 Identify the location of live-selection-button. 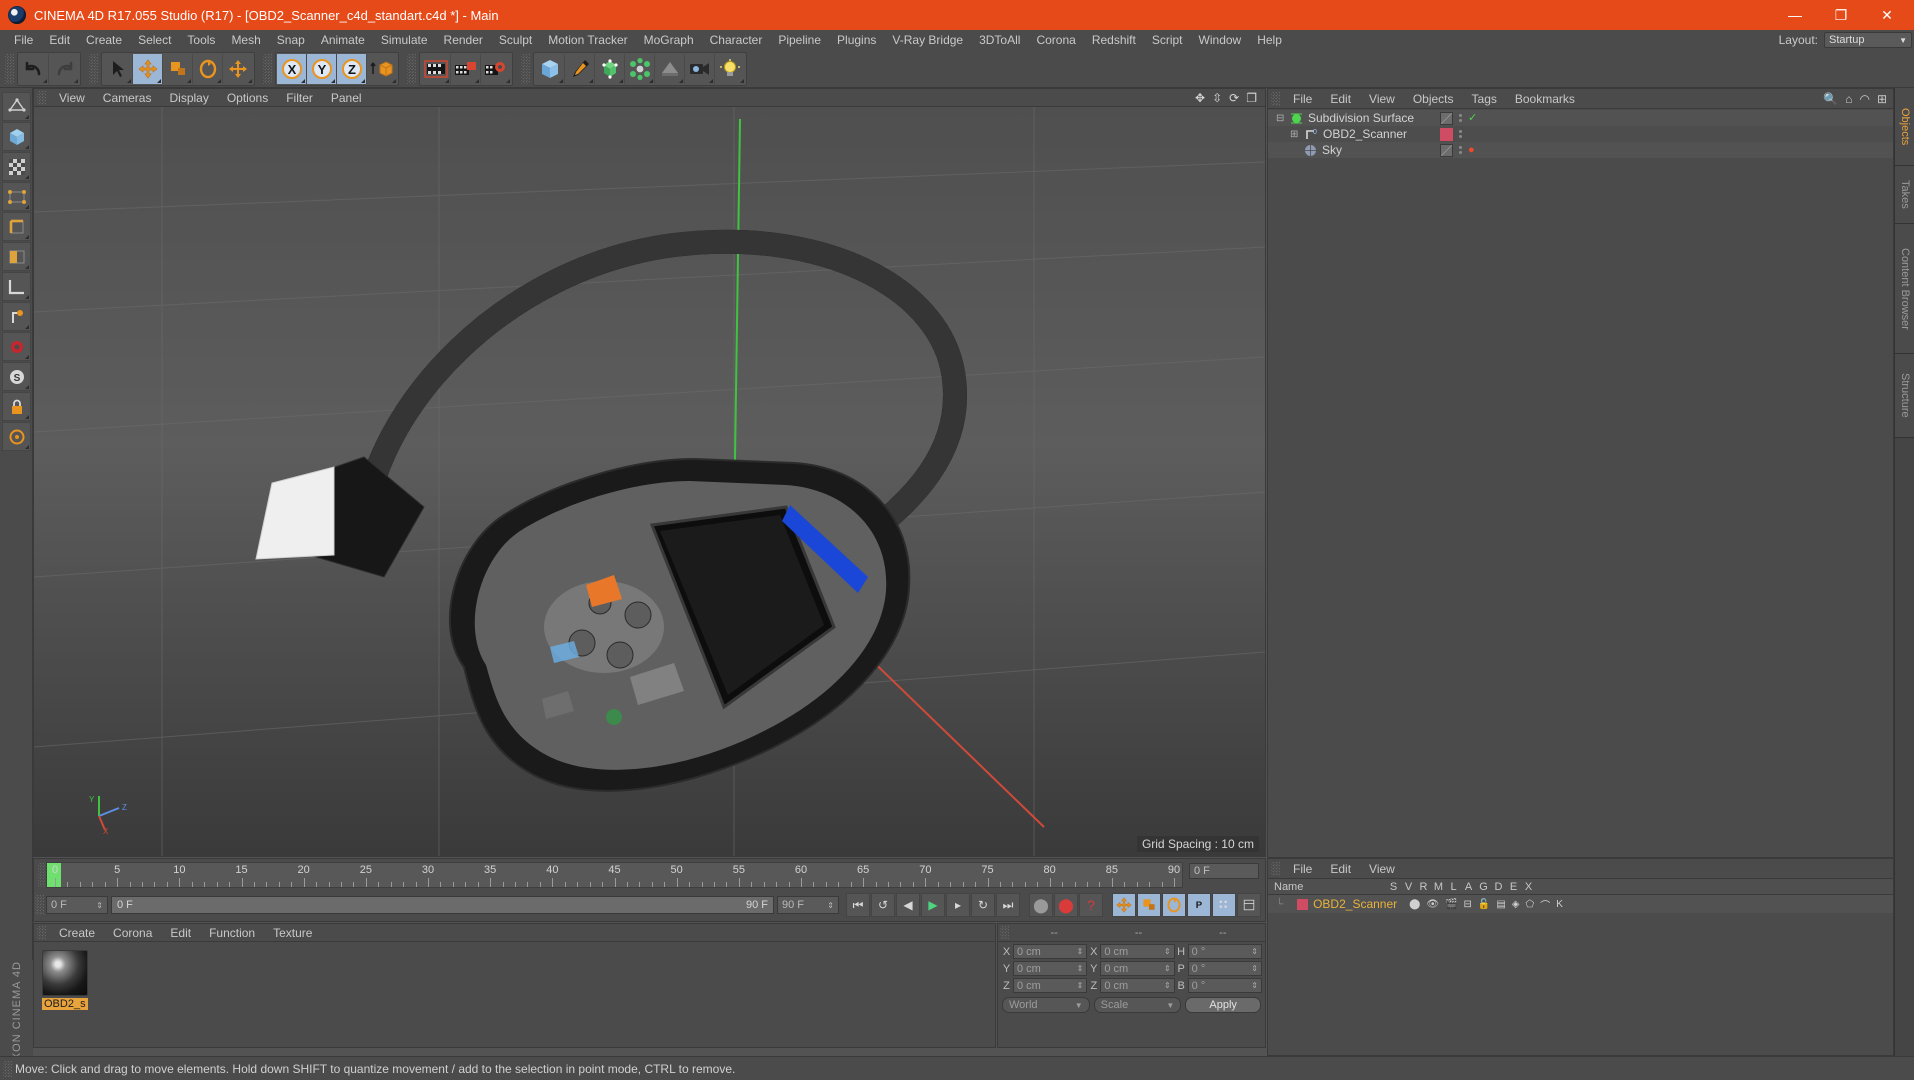
(118, 68).